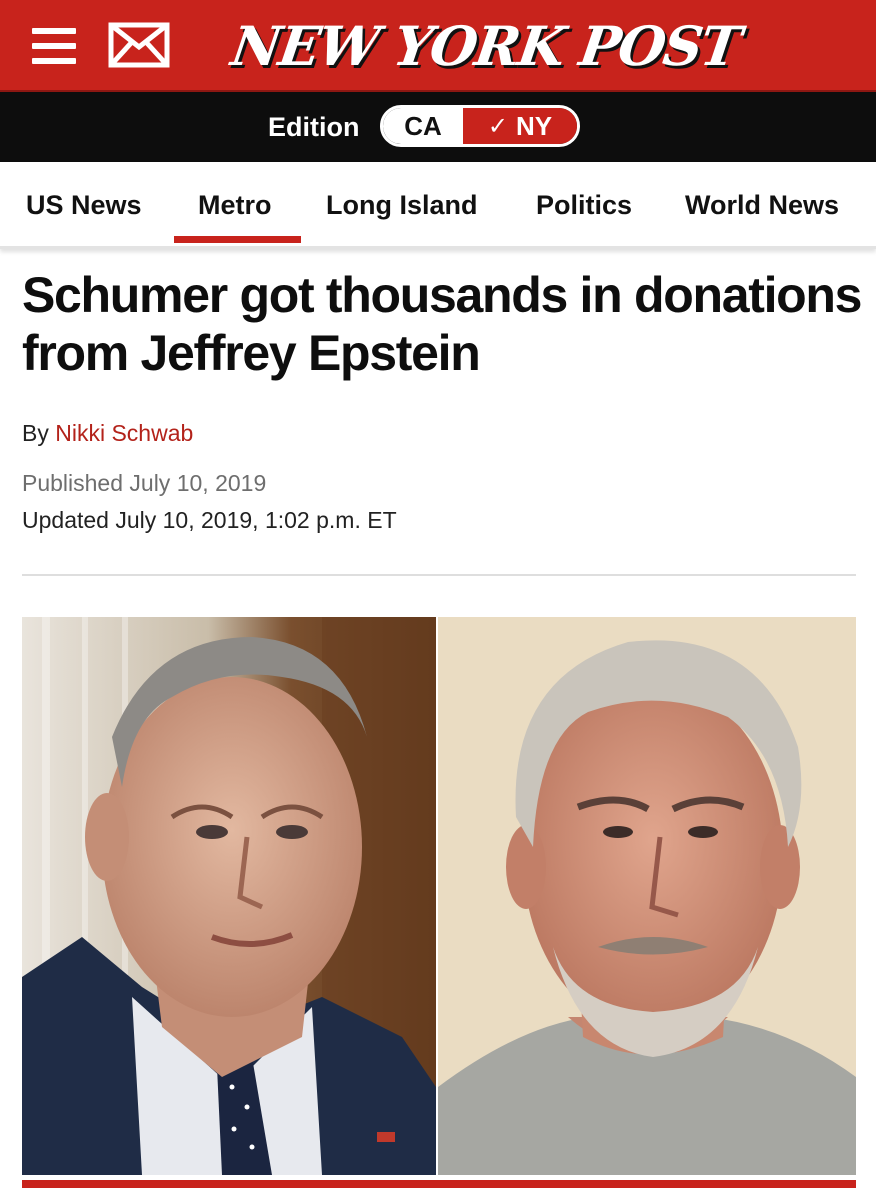 The height and width of the screenshot is (1200, 876). What do you see at coordinates (584, 205) in the screenshot?
I see `nav-item-politics: Politics` at bounding box center [584, 205].